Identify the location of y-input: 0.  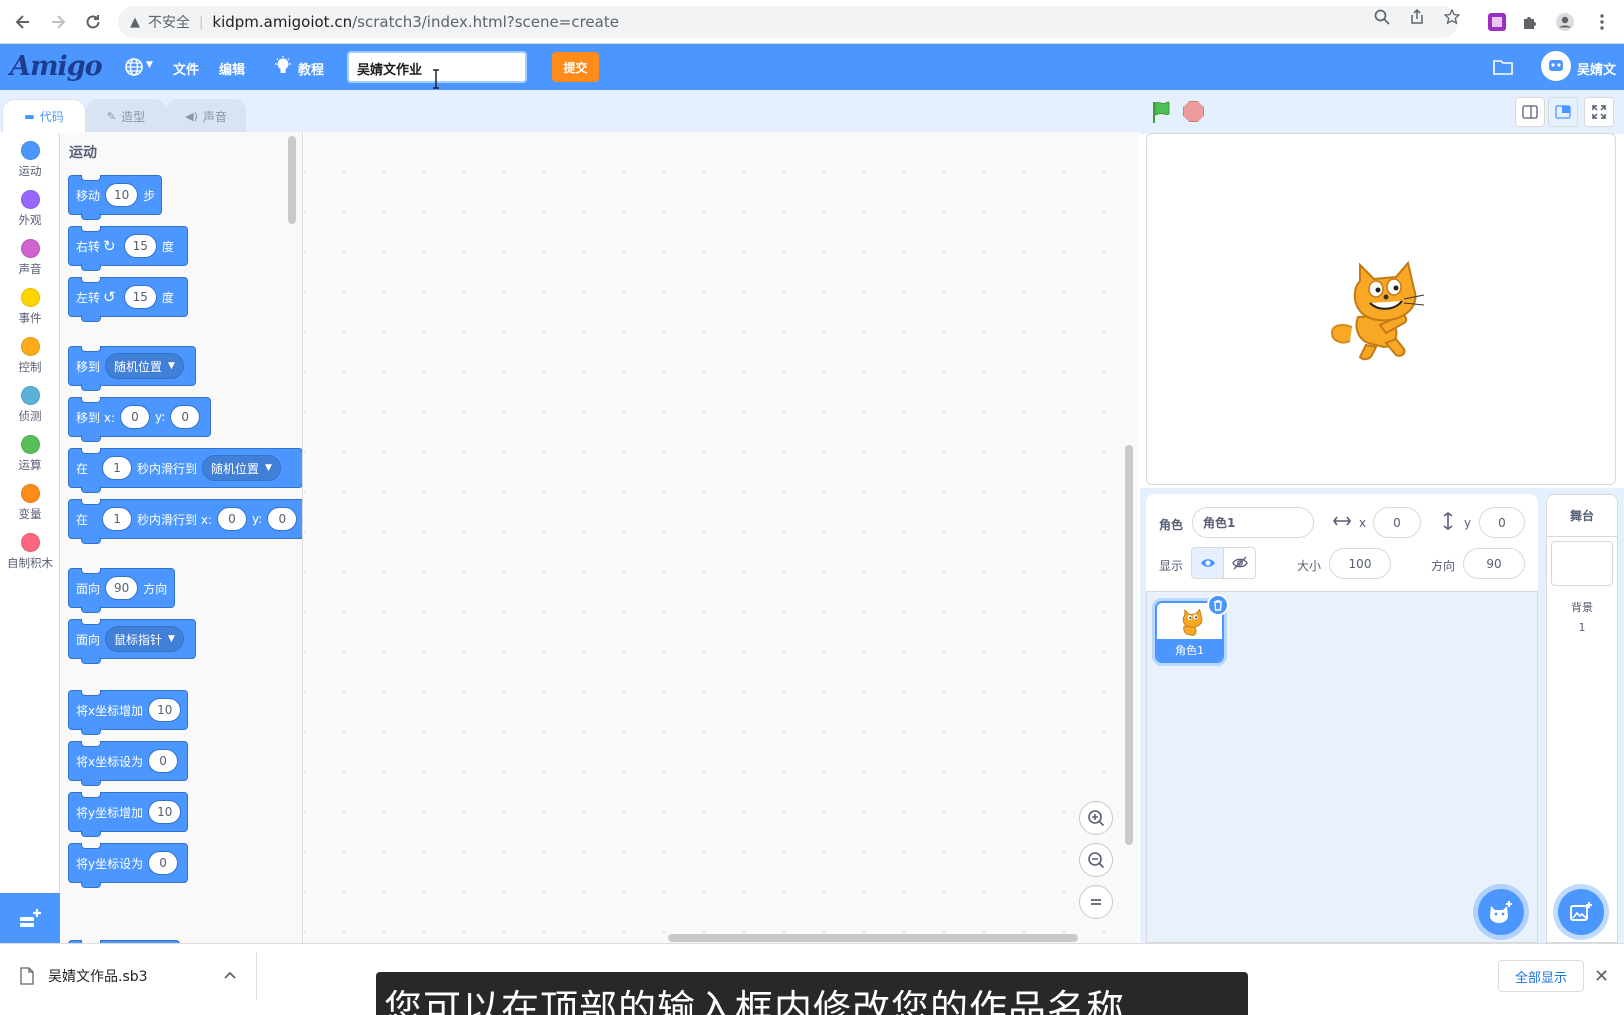
(1502, 522).